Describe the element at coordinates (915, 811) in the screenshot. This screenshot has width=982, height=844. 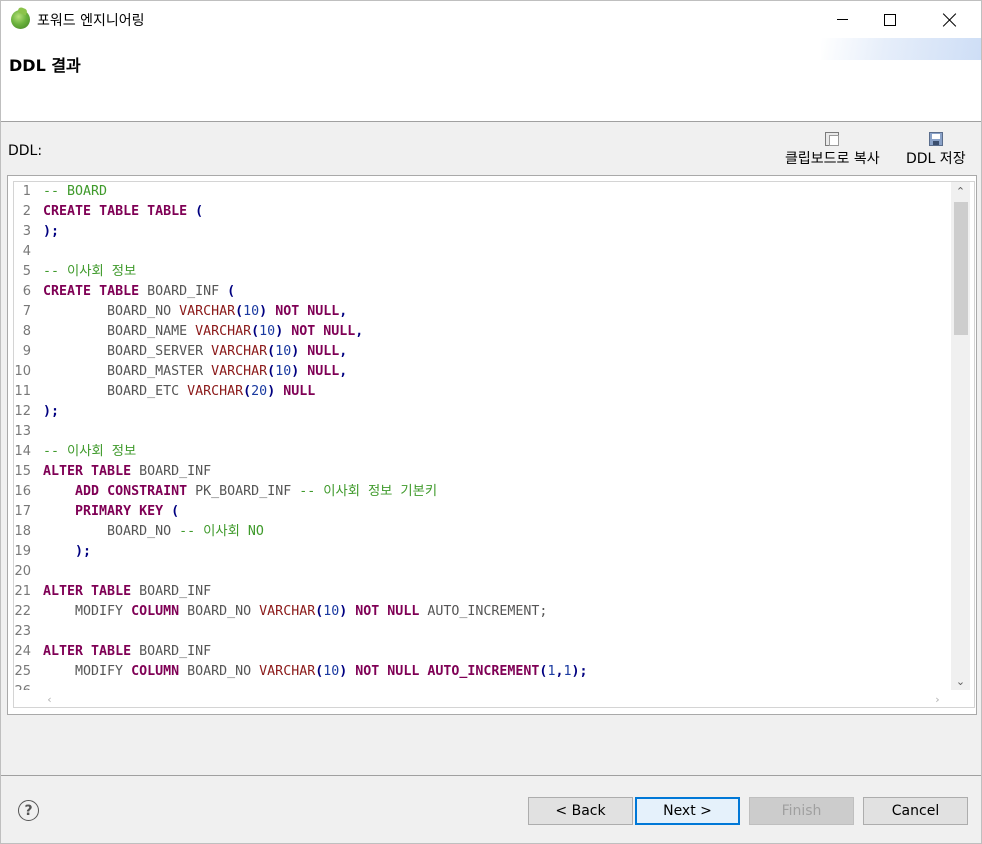
I see `cancel-button: Cancel` at that location.